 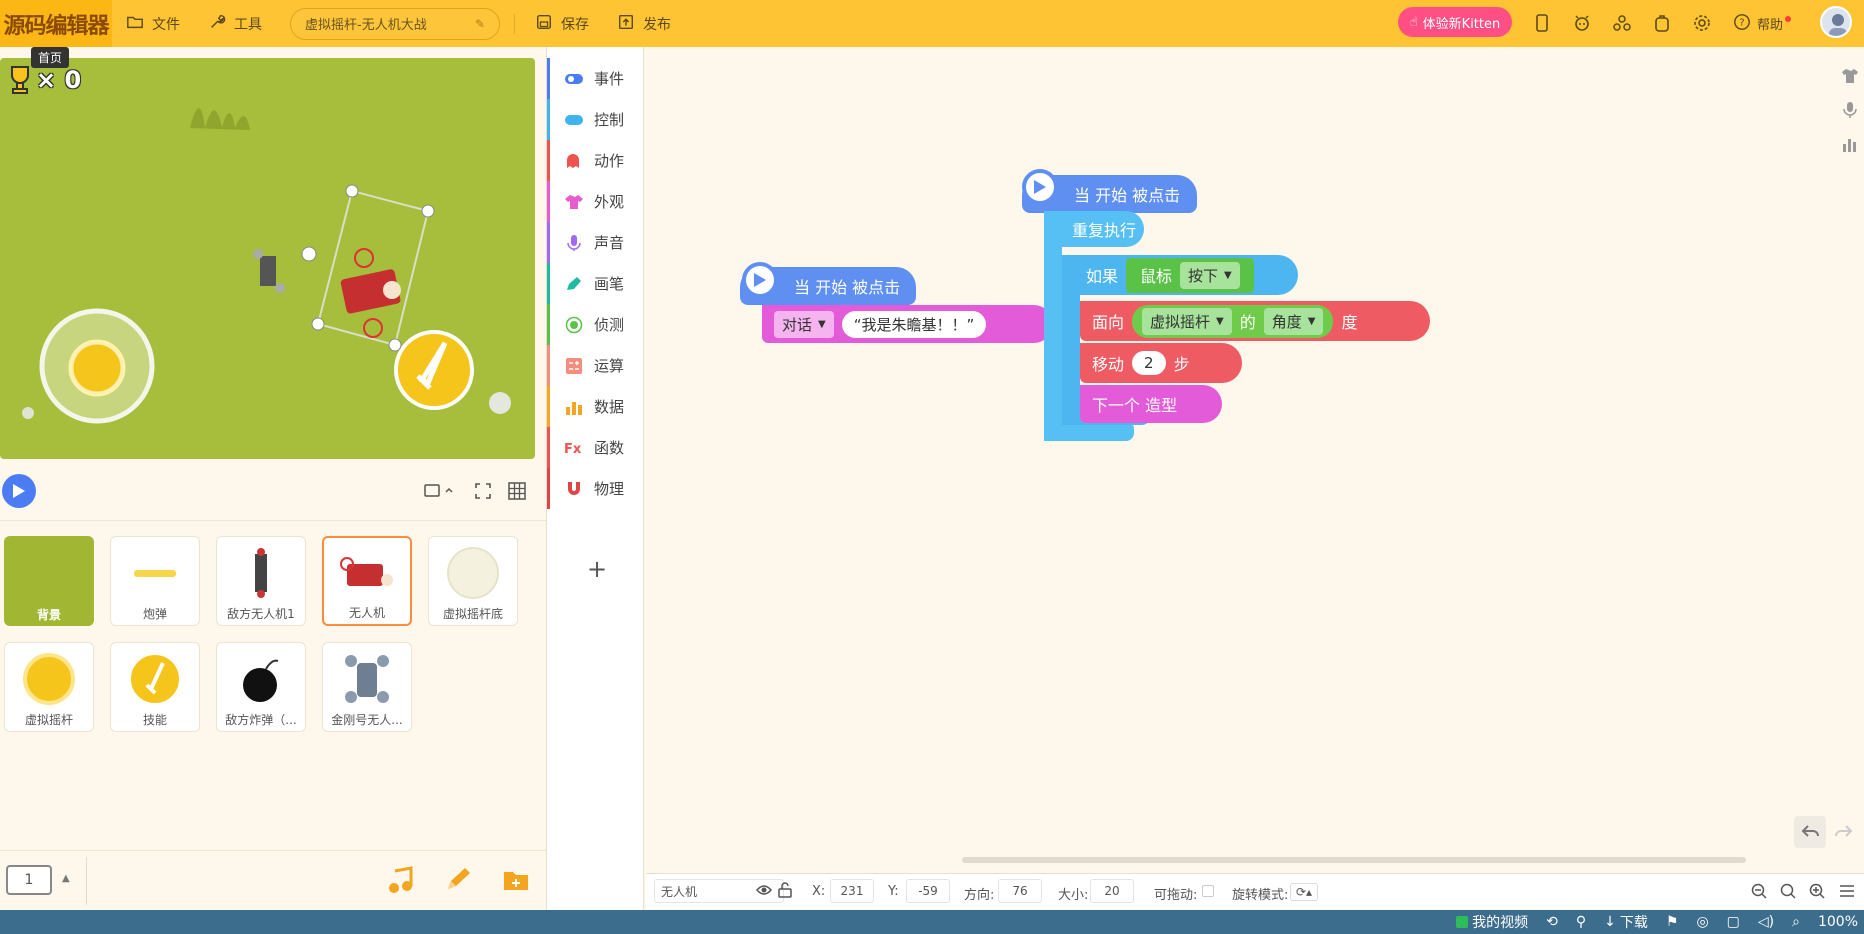 What do you see at coordinates (928, 891) in the screenshot?
I see `y-input: -59` at bounding box center [928, 891].